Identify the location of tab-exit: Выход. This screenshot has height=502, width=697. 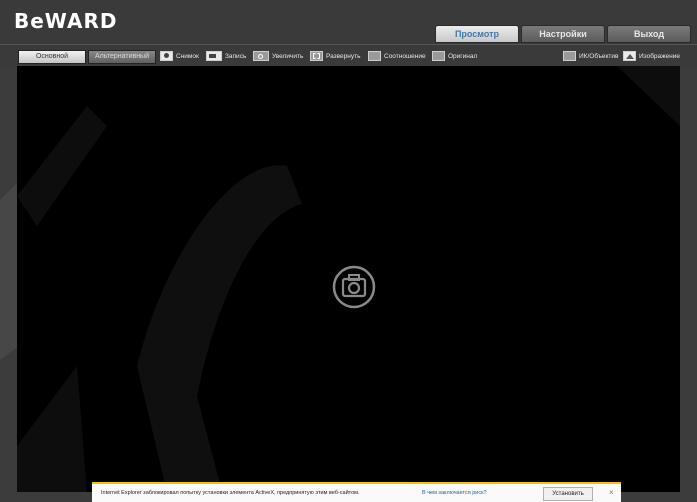
(649, 34).